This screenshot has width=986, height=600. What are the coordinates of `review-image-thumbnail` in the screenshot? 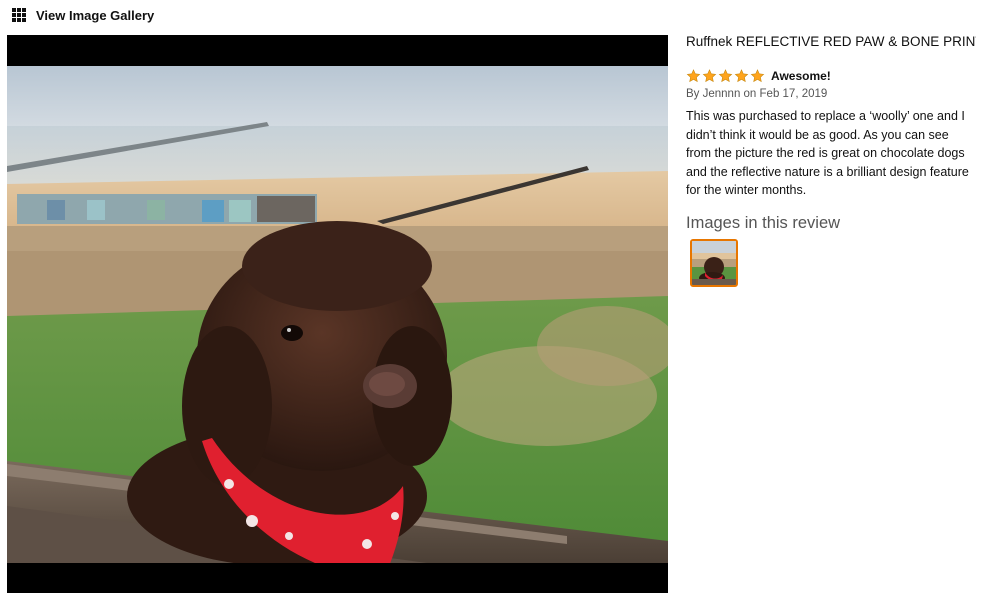 It's located at (714, 262).